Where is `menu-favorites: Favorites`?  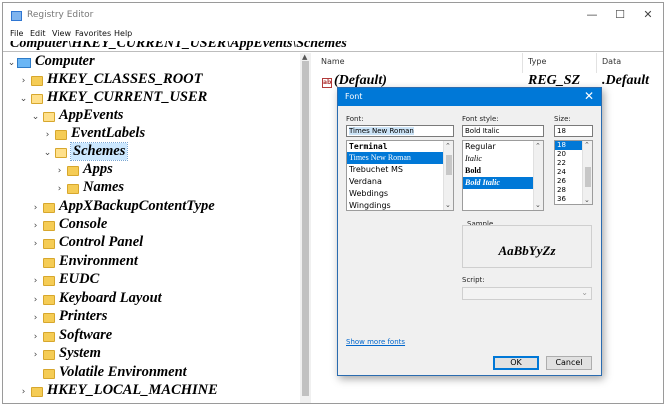
menu-favorites: Favorites is located at coordinates (93, 33).